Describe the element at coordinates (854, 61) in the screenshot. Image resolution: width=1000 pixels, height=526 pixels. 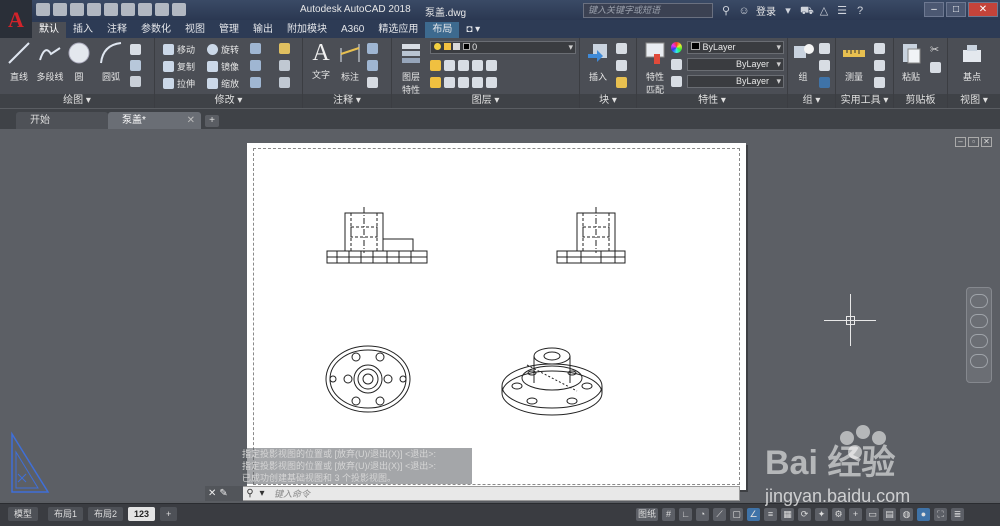
I see `measure-button: 测量` at that location.